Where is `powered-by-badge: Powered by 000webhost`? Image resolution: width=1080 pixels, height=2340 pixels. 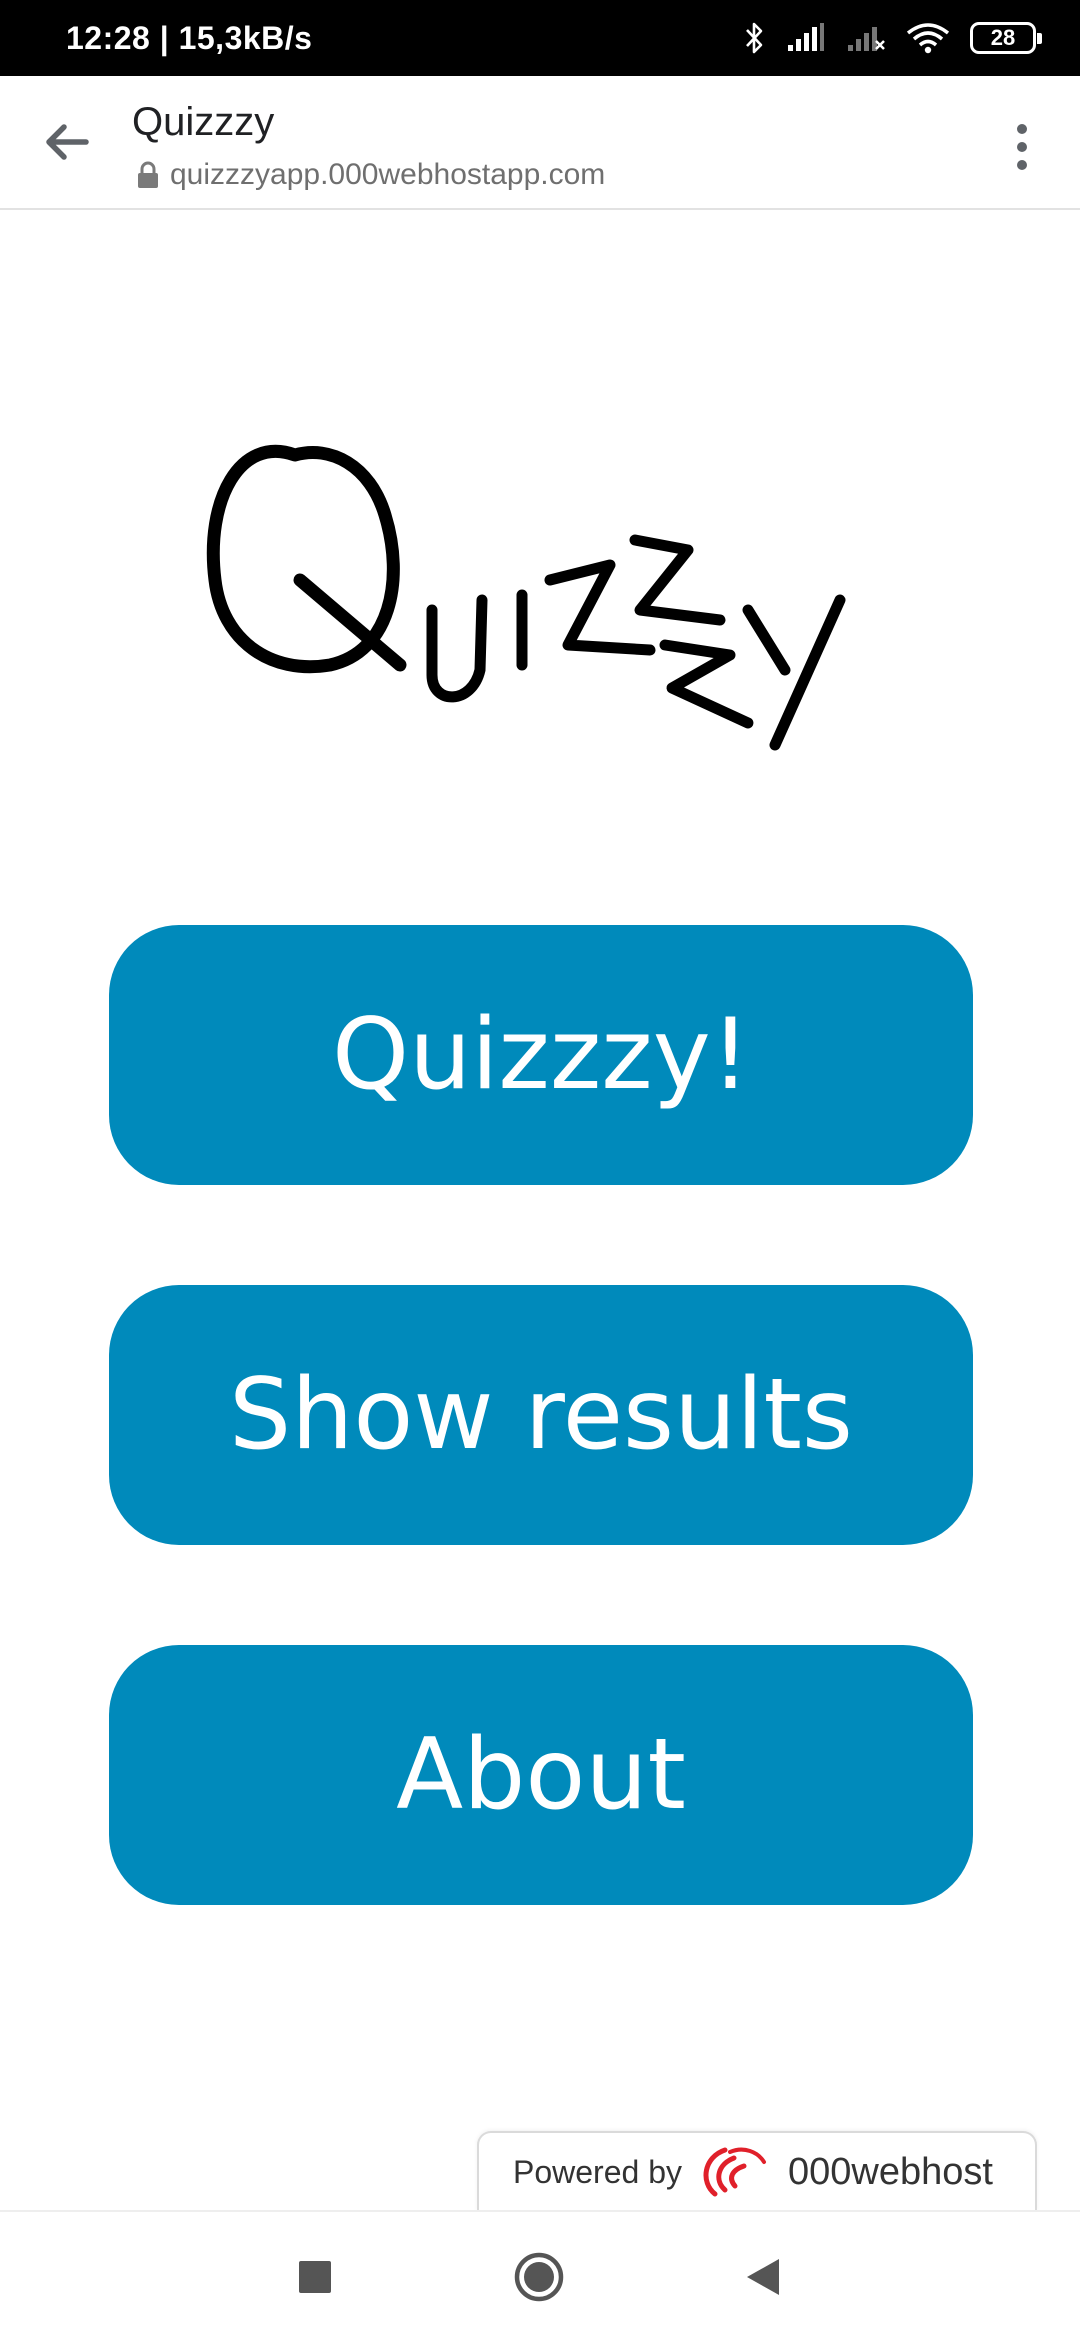
powered-by-badge: Powered by 000webhost is located at coordinates (757, 2171).